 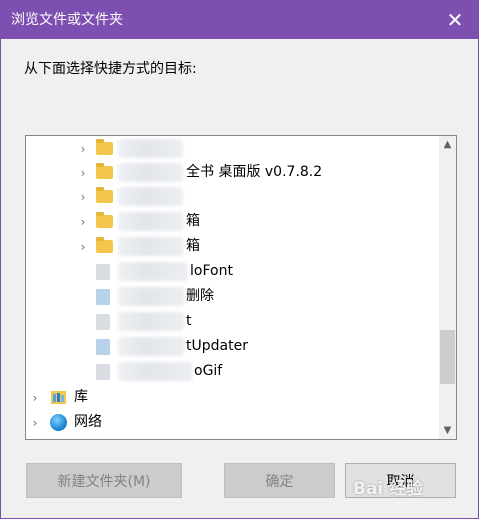 I want to click on cancel-button: 取消, so click(x=400, y=480).